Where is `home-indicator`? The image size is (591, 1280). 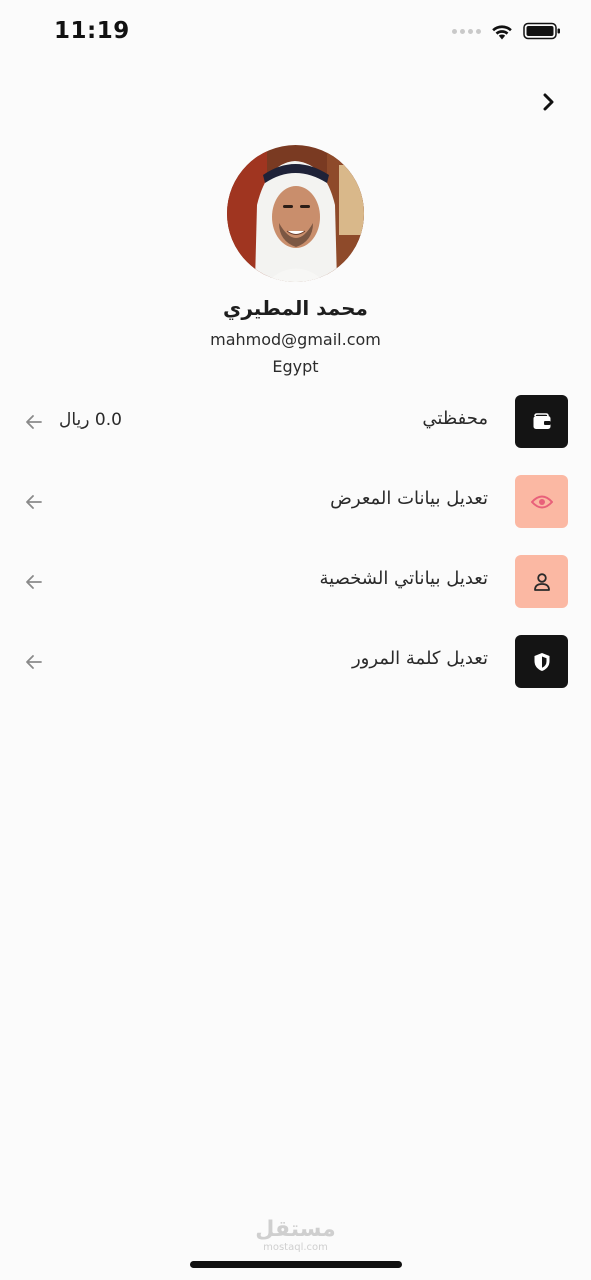 home-indicator is located at coordinates (296, 1264).